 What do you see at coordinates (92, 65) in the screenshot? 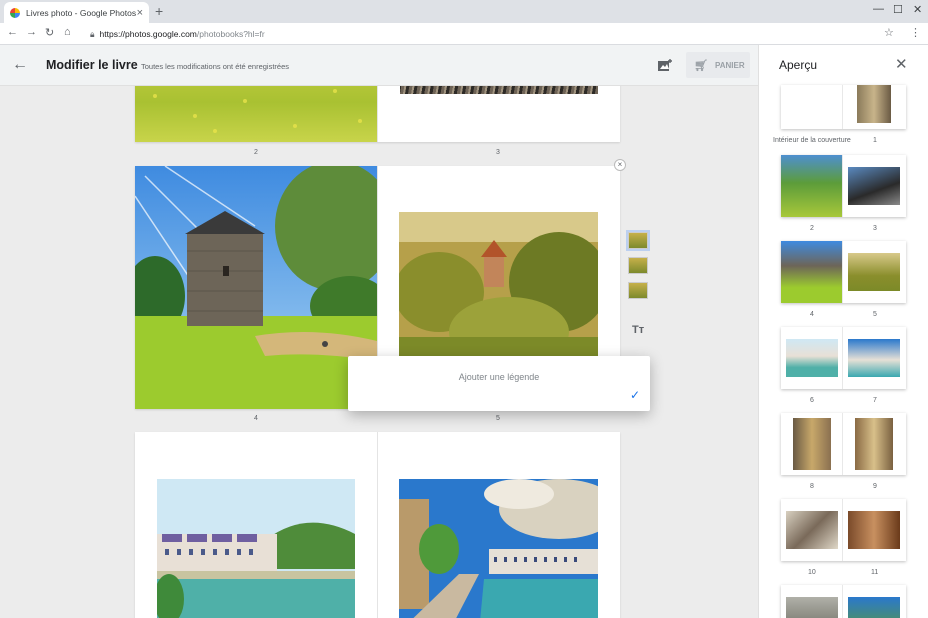
I see `page-title: Modifier le livre` at bounding box center [92, 65].